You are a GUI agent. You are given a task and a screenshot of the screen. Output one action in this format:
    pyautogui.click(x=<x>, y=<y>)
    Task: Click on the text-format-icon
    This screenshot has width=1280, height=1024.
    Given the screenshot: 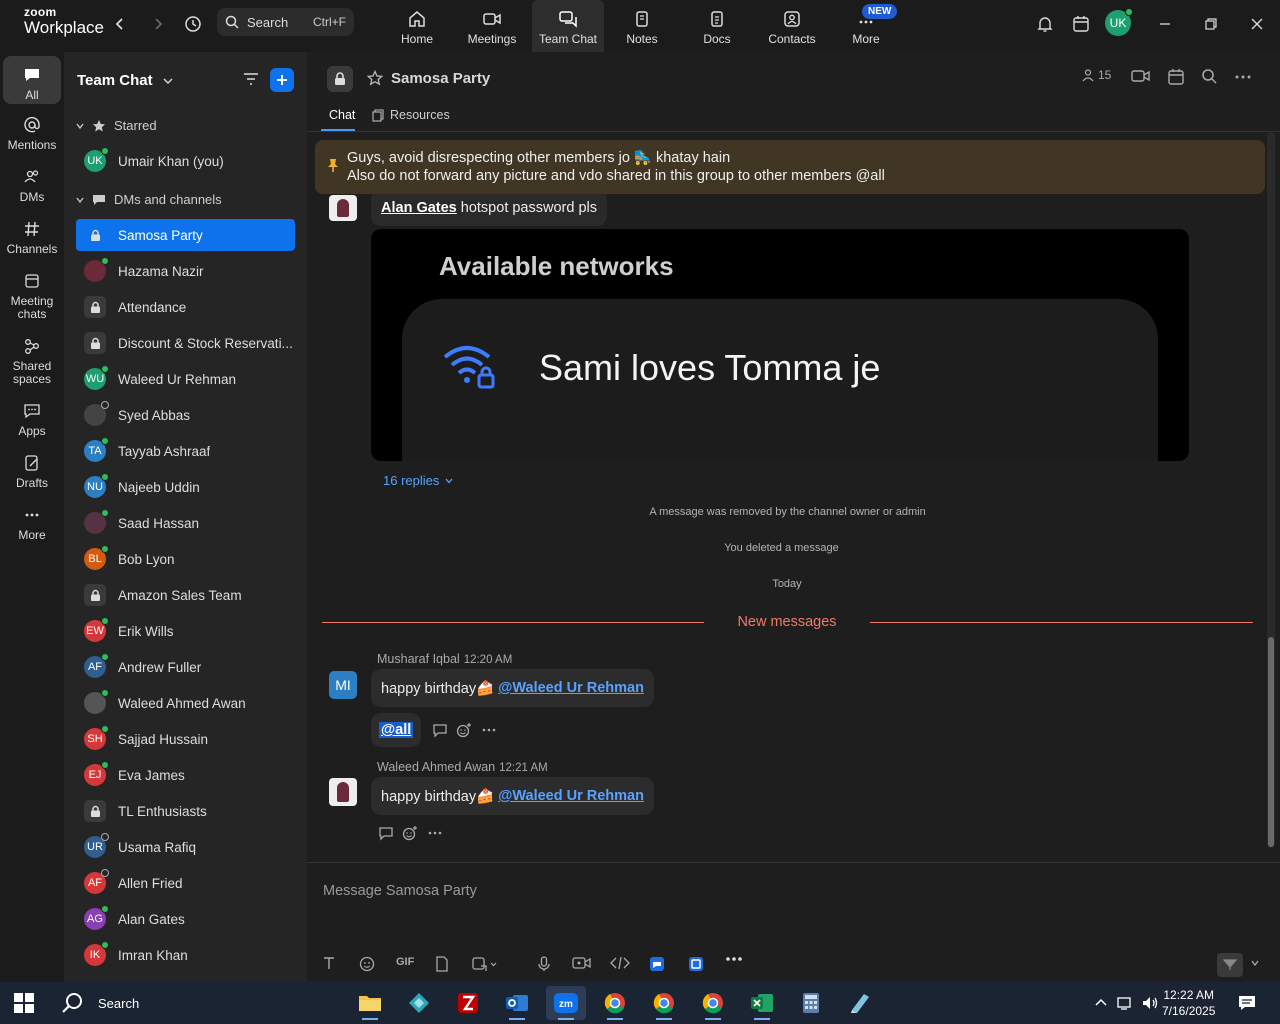 What is the action you would take?
    pyautogui.click(x=329, y=963)
    